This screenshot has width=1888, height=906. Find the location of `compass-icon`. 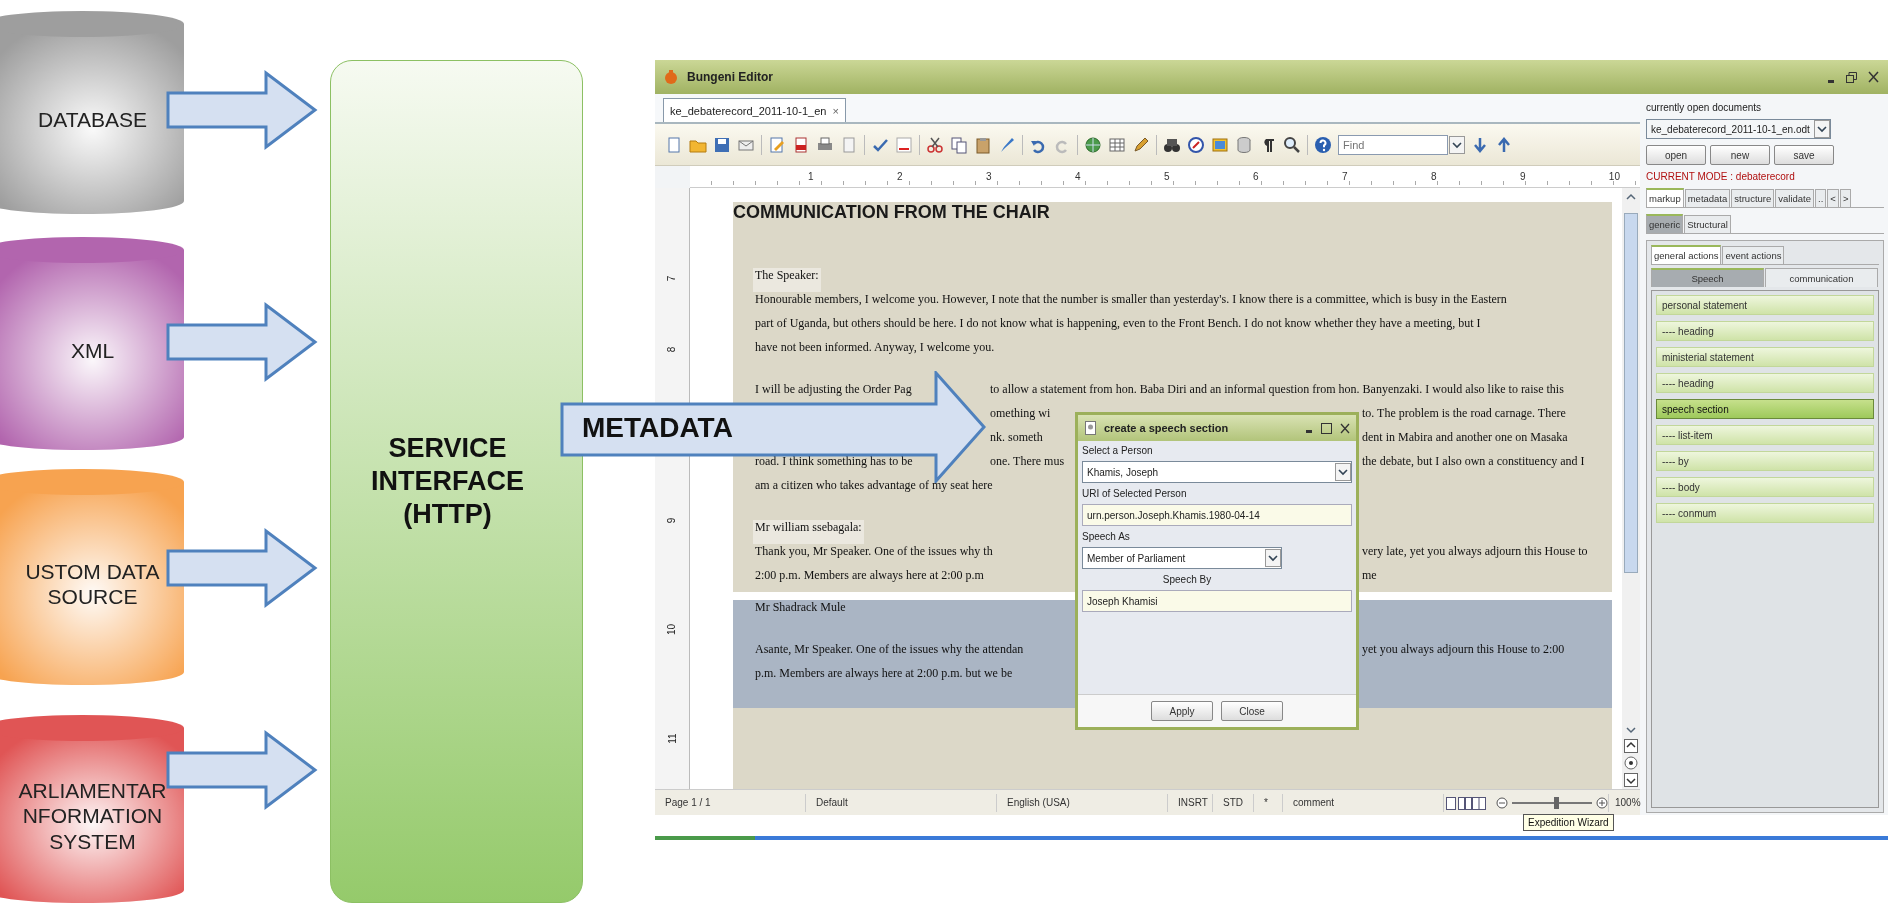

compass-icon is located at coordinates (1196, 144).